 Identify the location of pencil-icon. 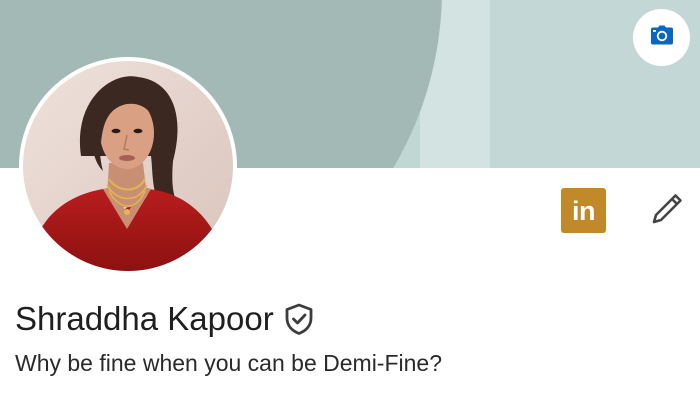
(667, 211).